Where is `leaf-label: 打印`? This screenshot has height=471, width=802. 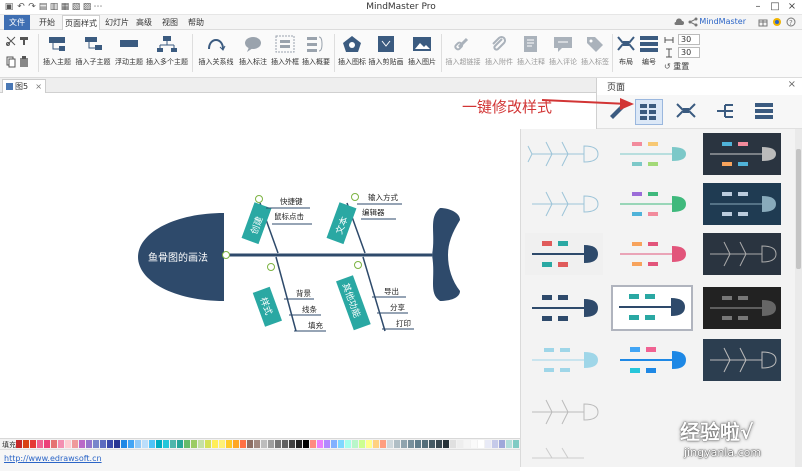
leaf-label: 打印 is located at coordinates (403, 323).